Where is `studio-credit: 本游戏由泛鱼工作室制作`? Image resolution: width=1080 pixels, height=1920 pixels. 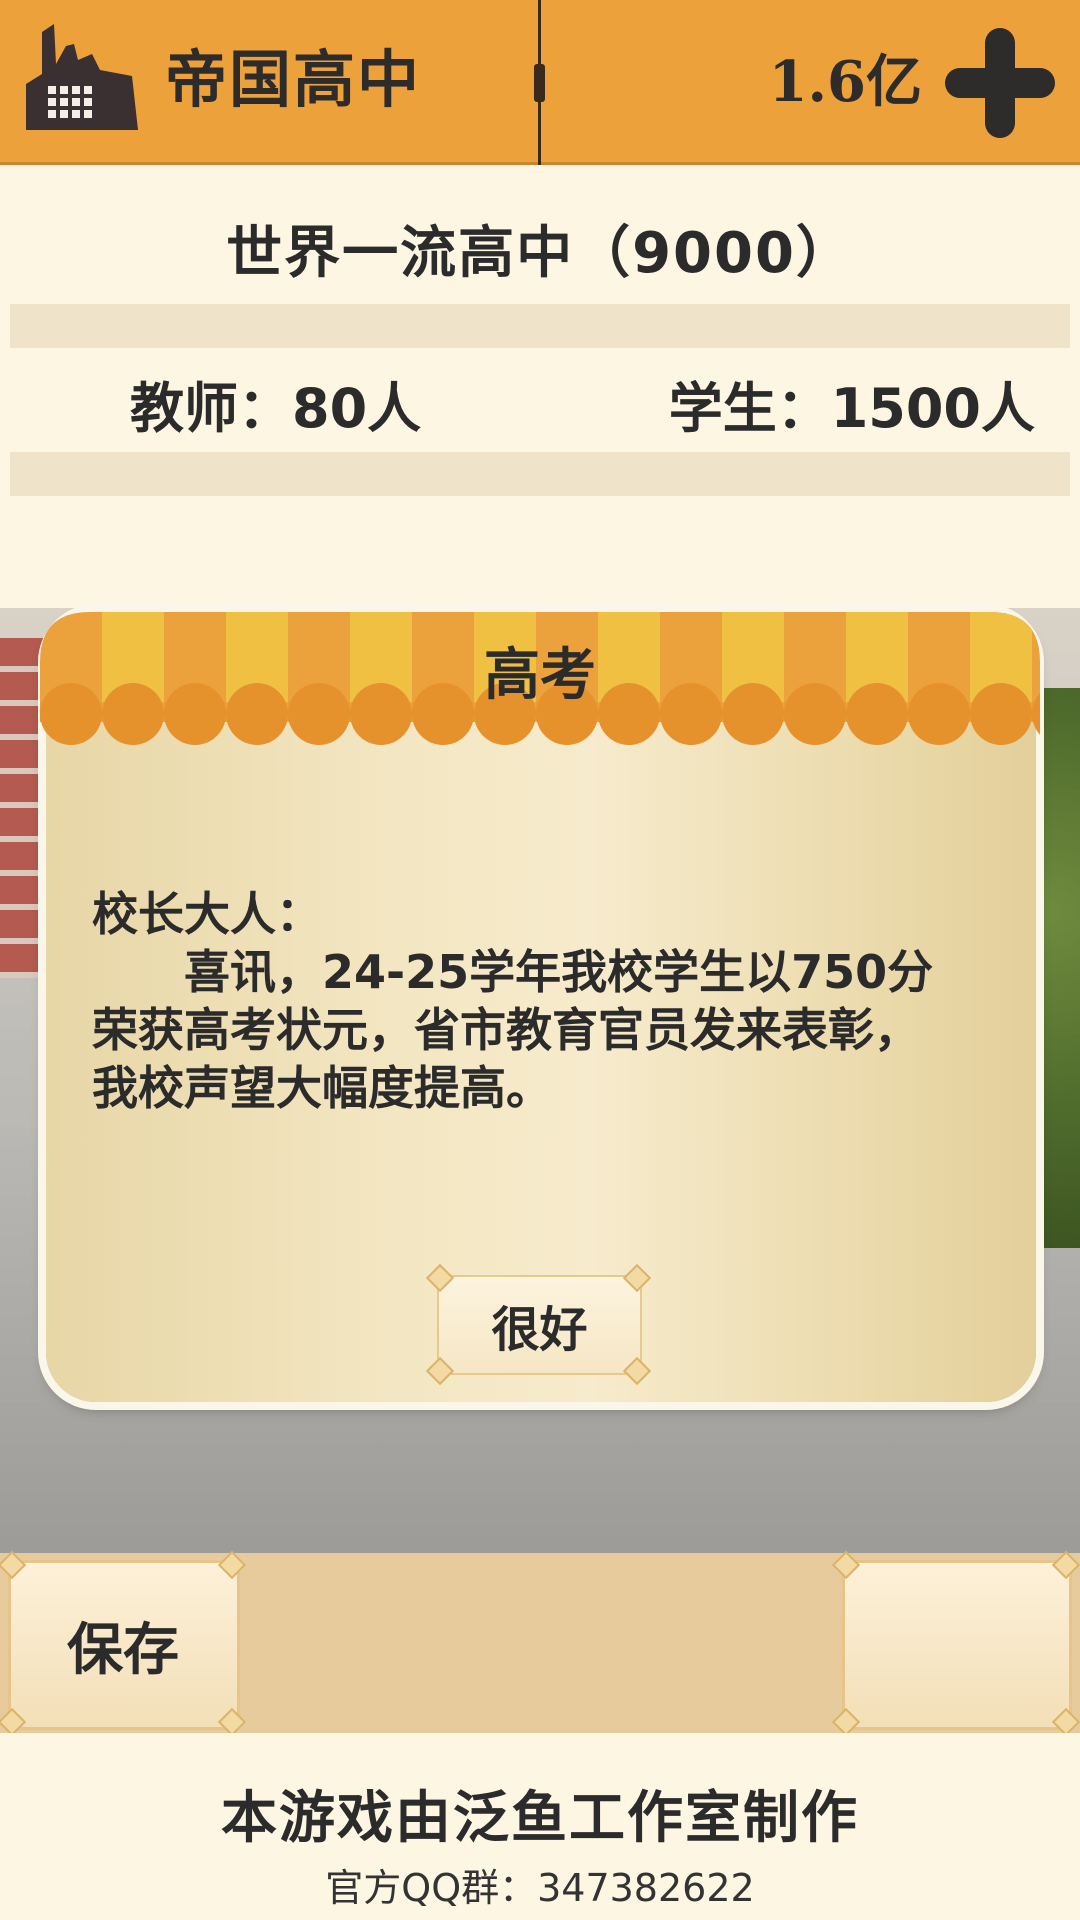 studio-credit: 本游戏由泛鱼工作室制作 is located at coordinates (540, 1818).